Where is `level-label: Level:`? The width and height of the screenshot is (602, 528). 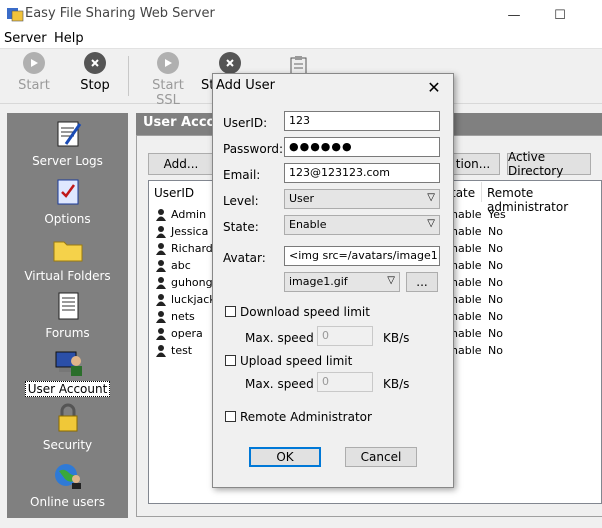
level-label: Level: is located at coordinates (241, 201).